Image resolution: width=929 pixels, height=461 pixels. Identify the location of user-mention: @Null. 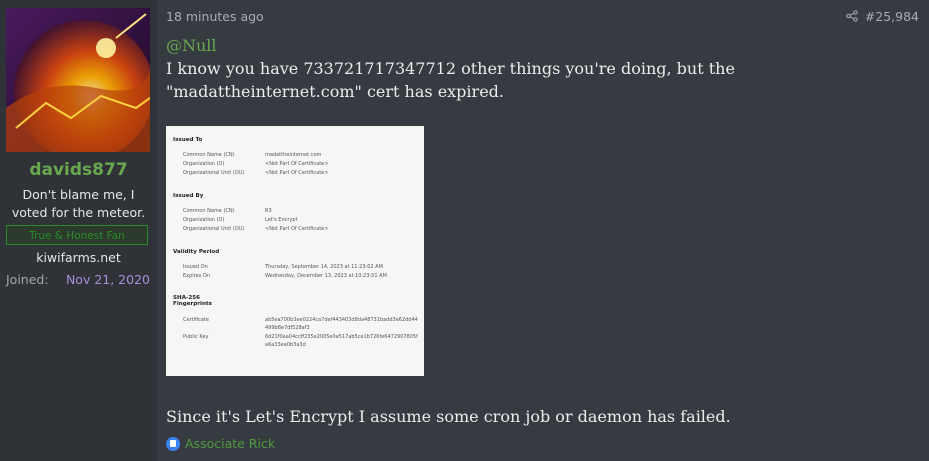
(542, 45).